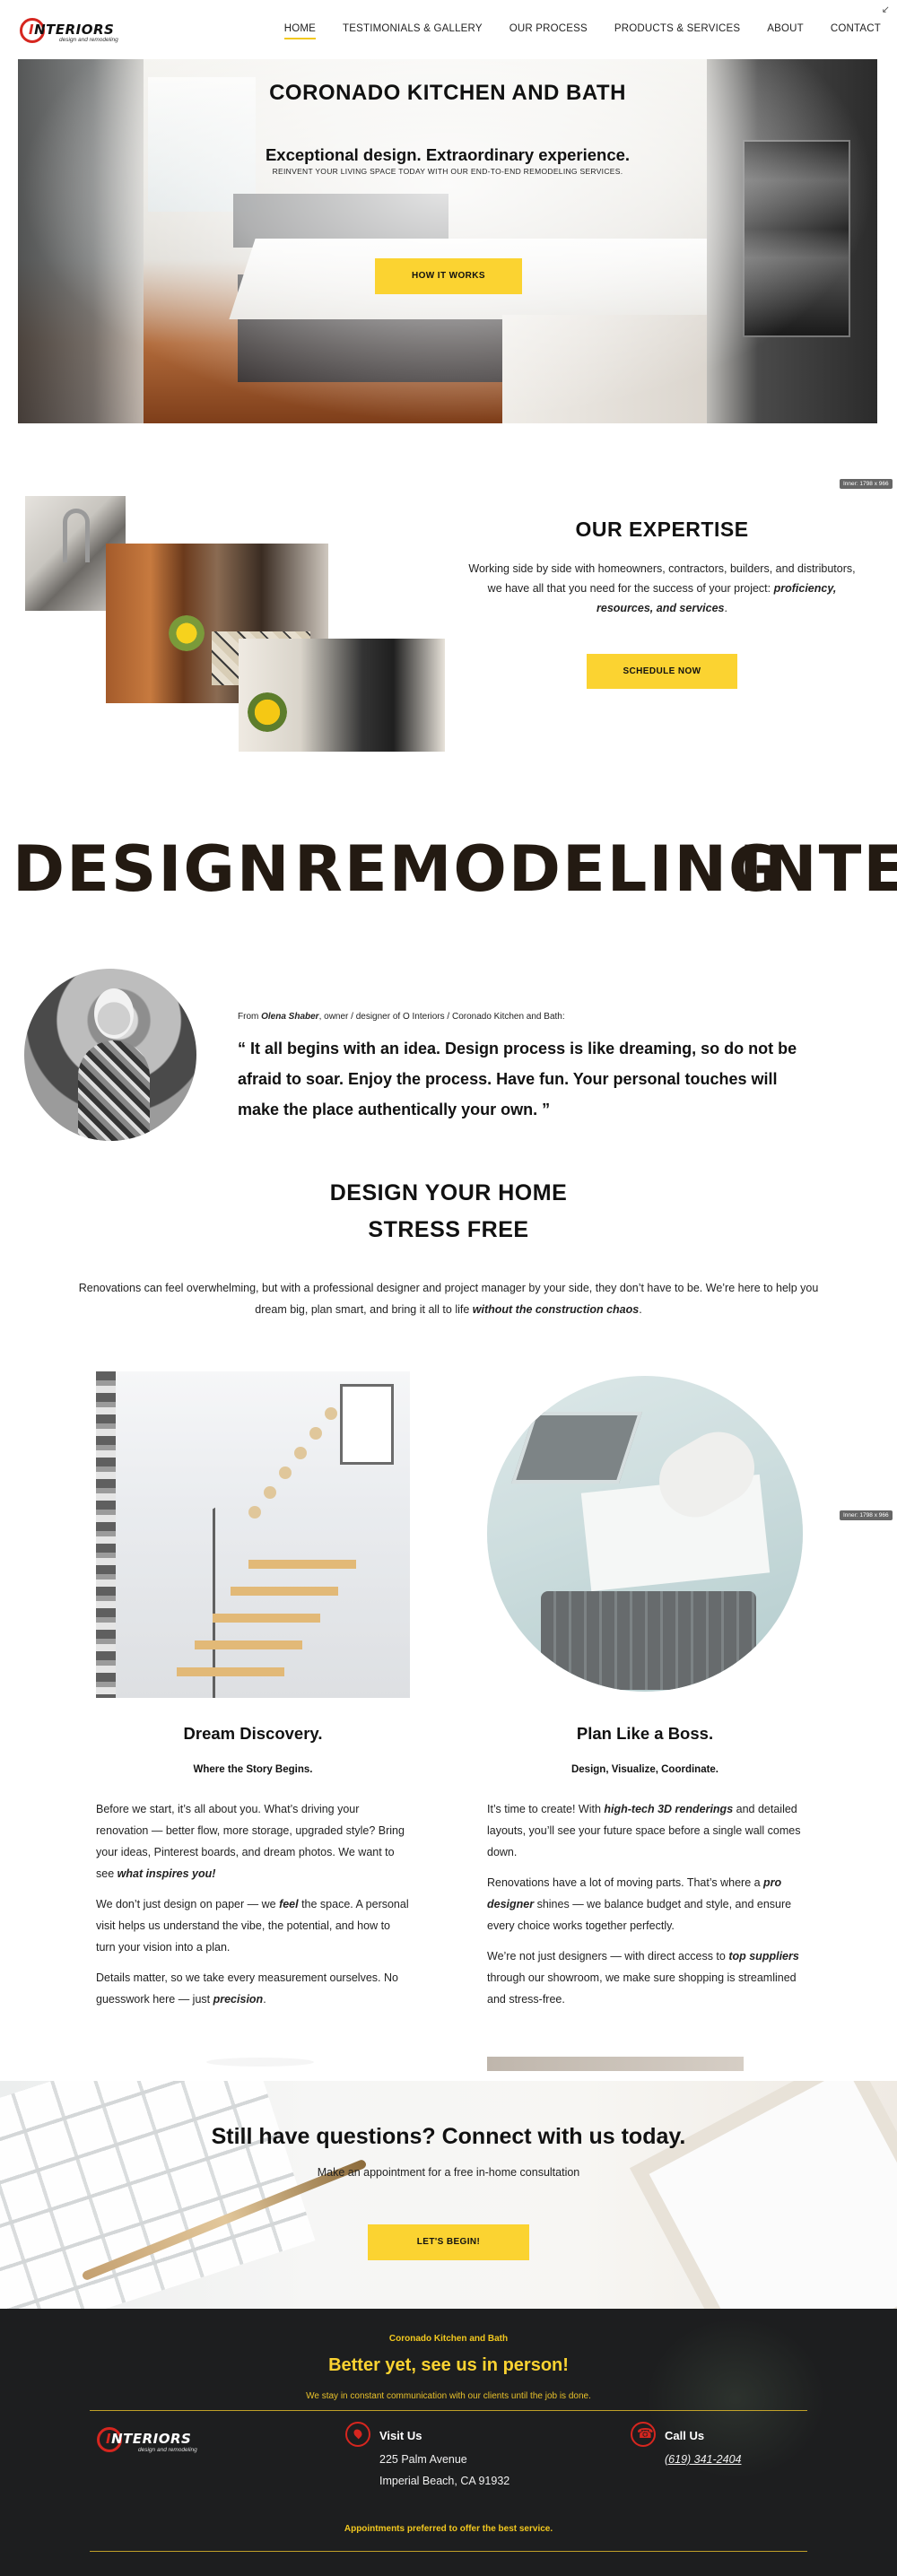  Describe the element at coordinates (448, 1211) in the screenshot. I see `stress-free-title: DESIGN YOUR HOME STRESS FREE` at that location.